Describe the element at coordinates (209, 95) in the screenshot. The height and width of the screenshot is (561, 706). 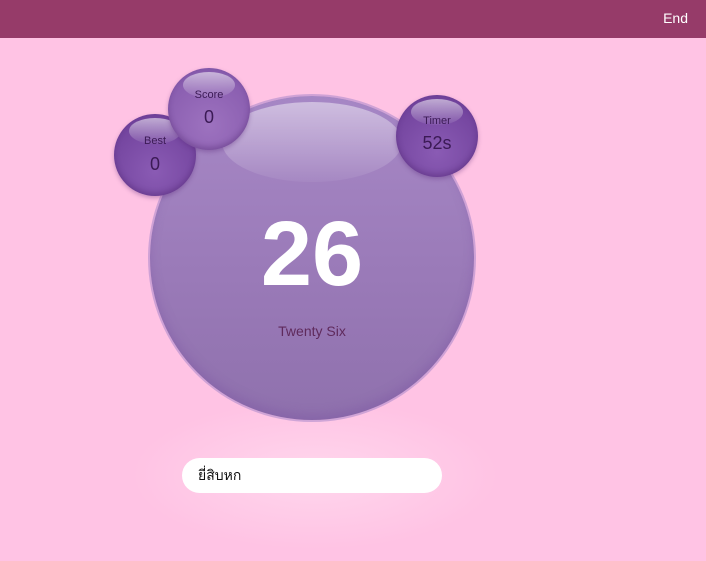
I see `score-label: Score` at that location.